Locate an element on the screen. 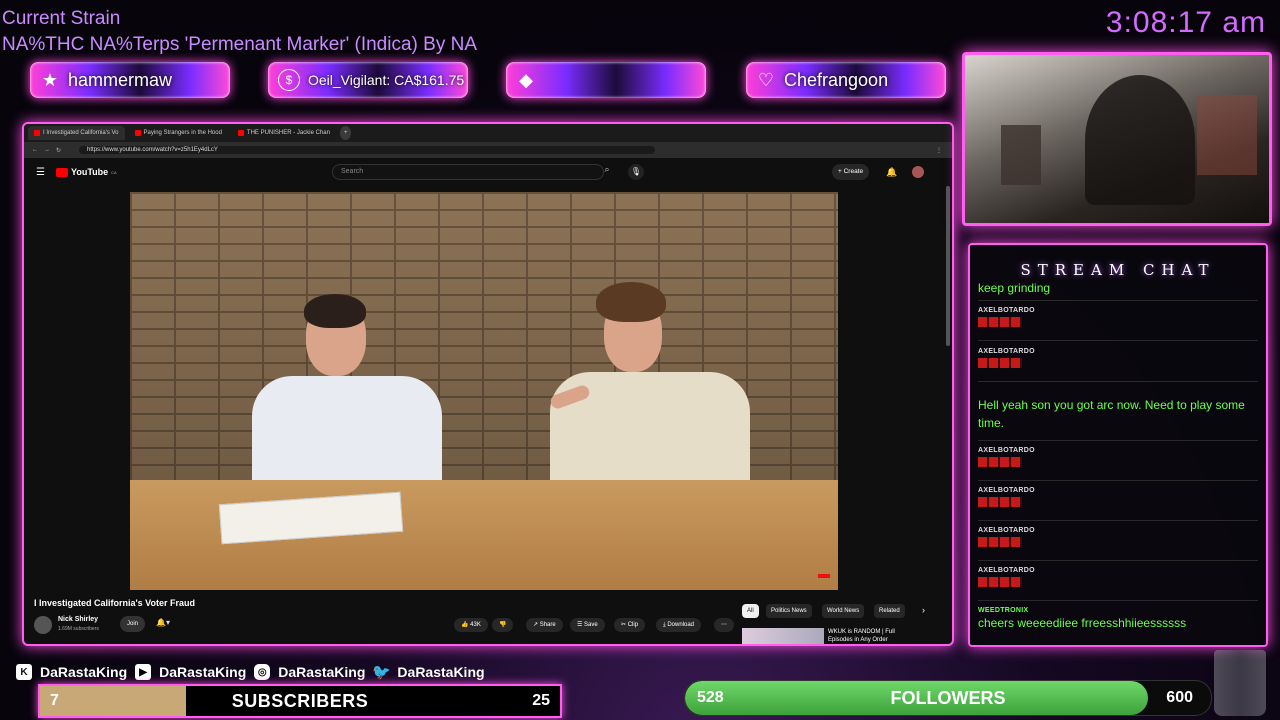  tab: THE PUNISHER - Jackie Chan is located at coordinates (284, 133).